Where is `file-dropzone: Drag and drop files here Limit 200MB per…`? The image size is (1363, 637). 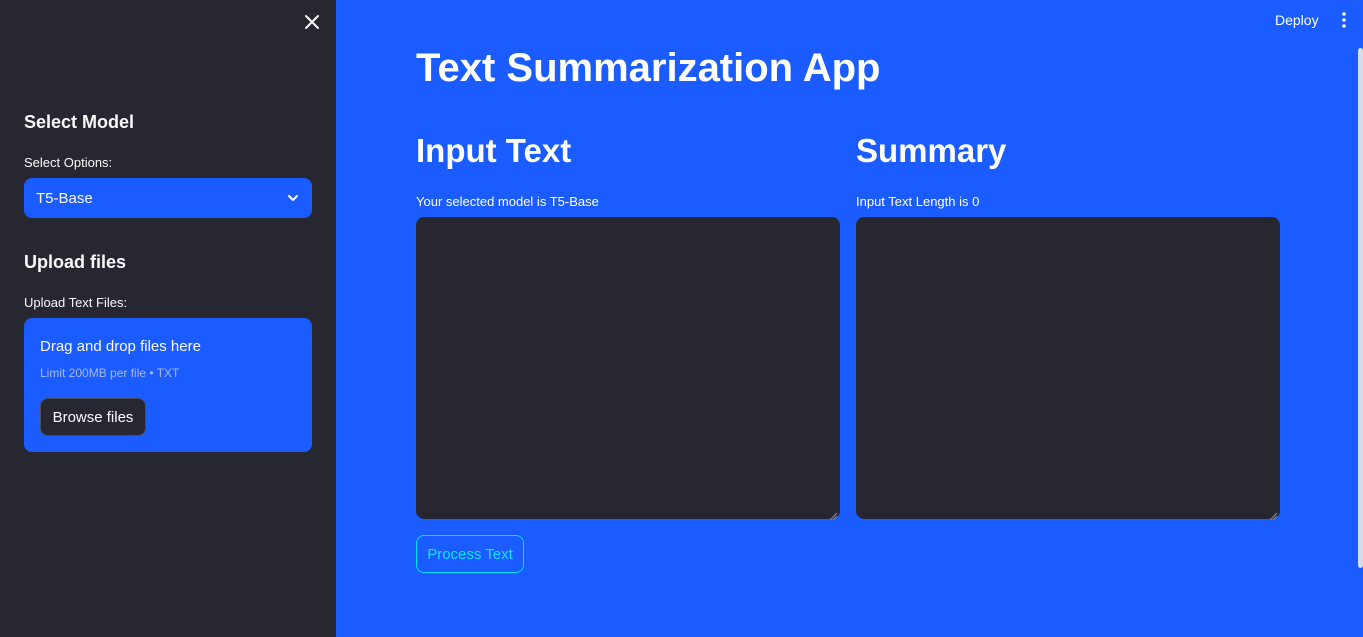 file-dropzone: Drag and drop files here Limit 200MB per… is located at coordinates (168, 385).